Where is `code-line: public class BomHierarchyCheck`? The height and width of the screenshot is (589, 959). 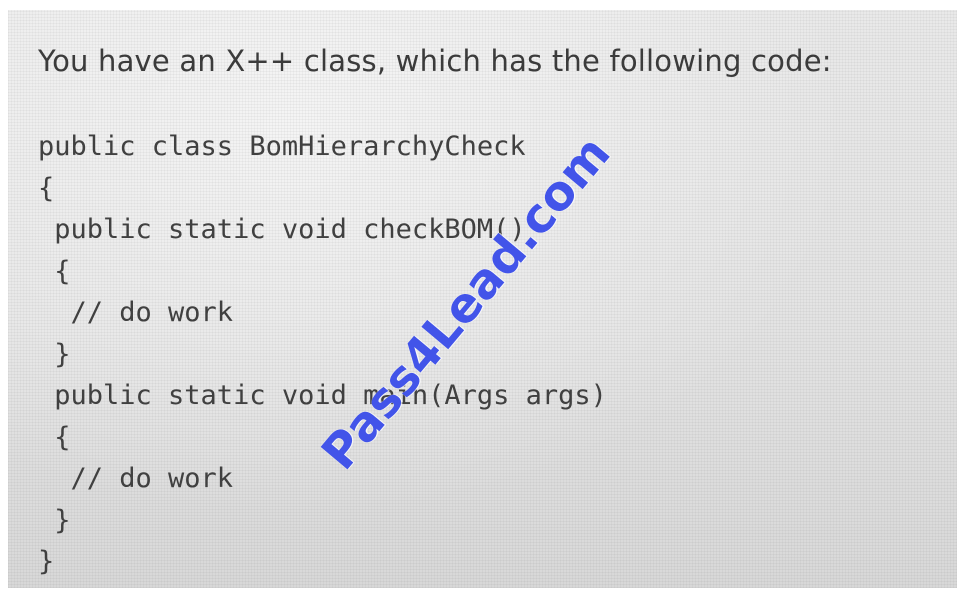
code-line: public class BomHierarchyCheck is located at coordinates (282, 146).